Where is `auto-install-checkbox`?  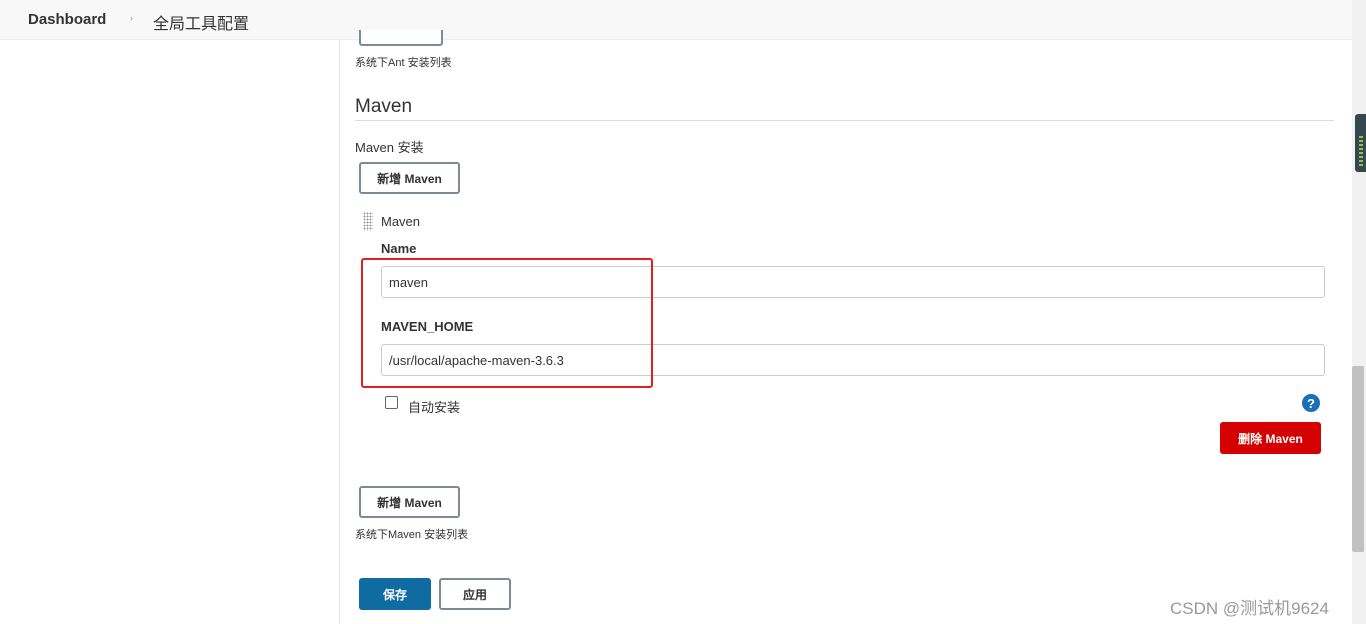 auto-install-checkbox is located at coordinates (391, 402).